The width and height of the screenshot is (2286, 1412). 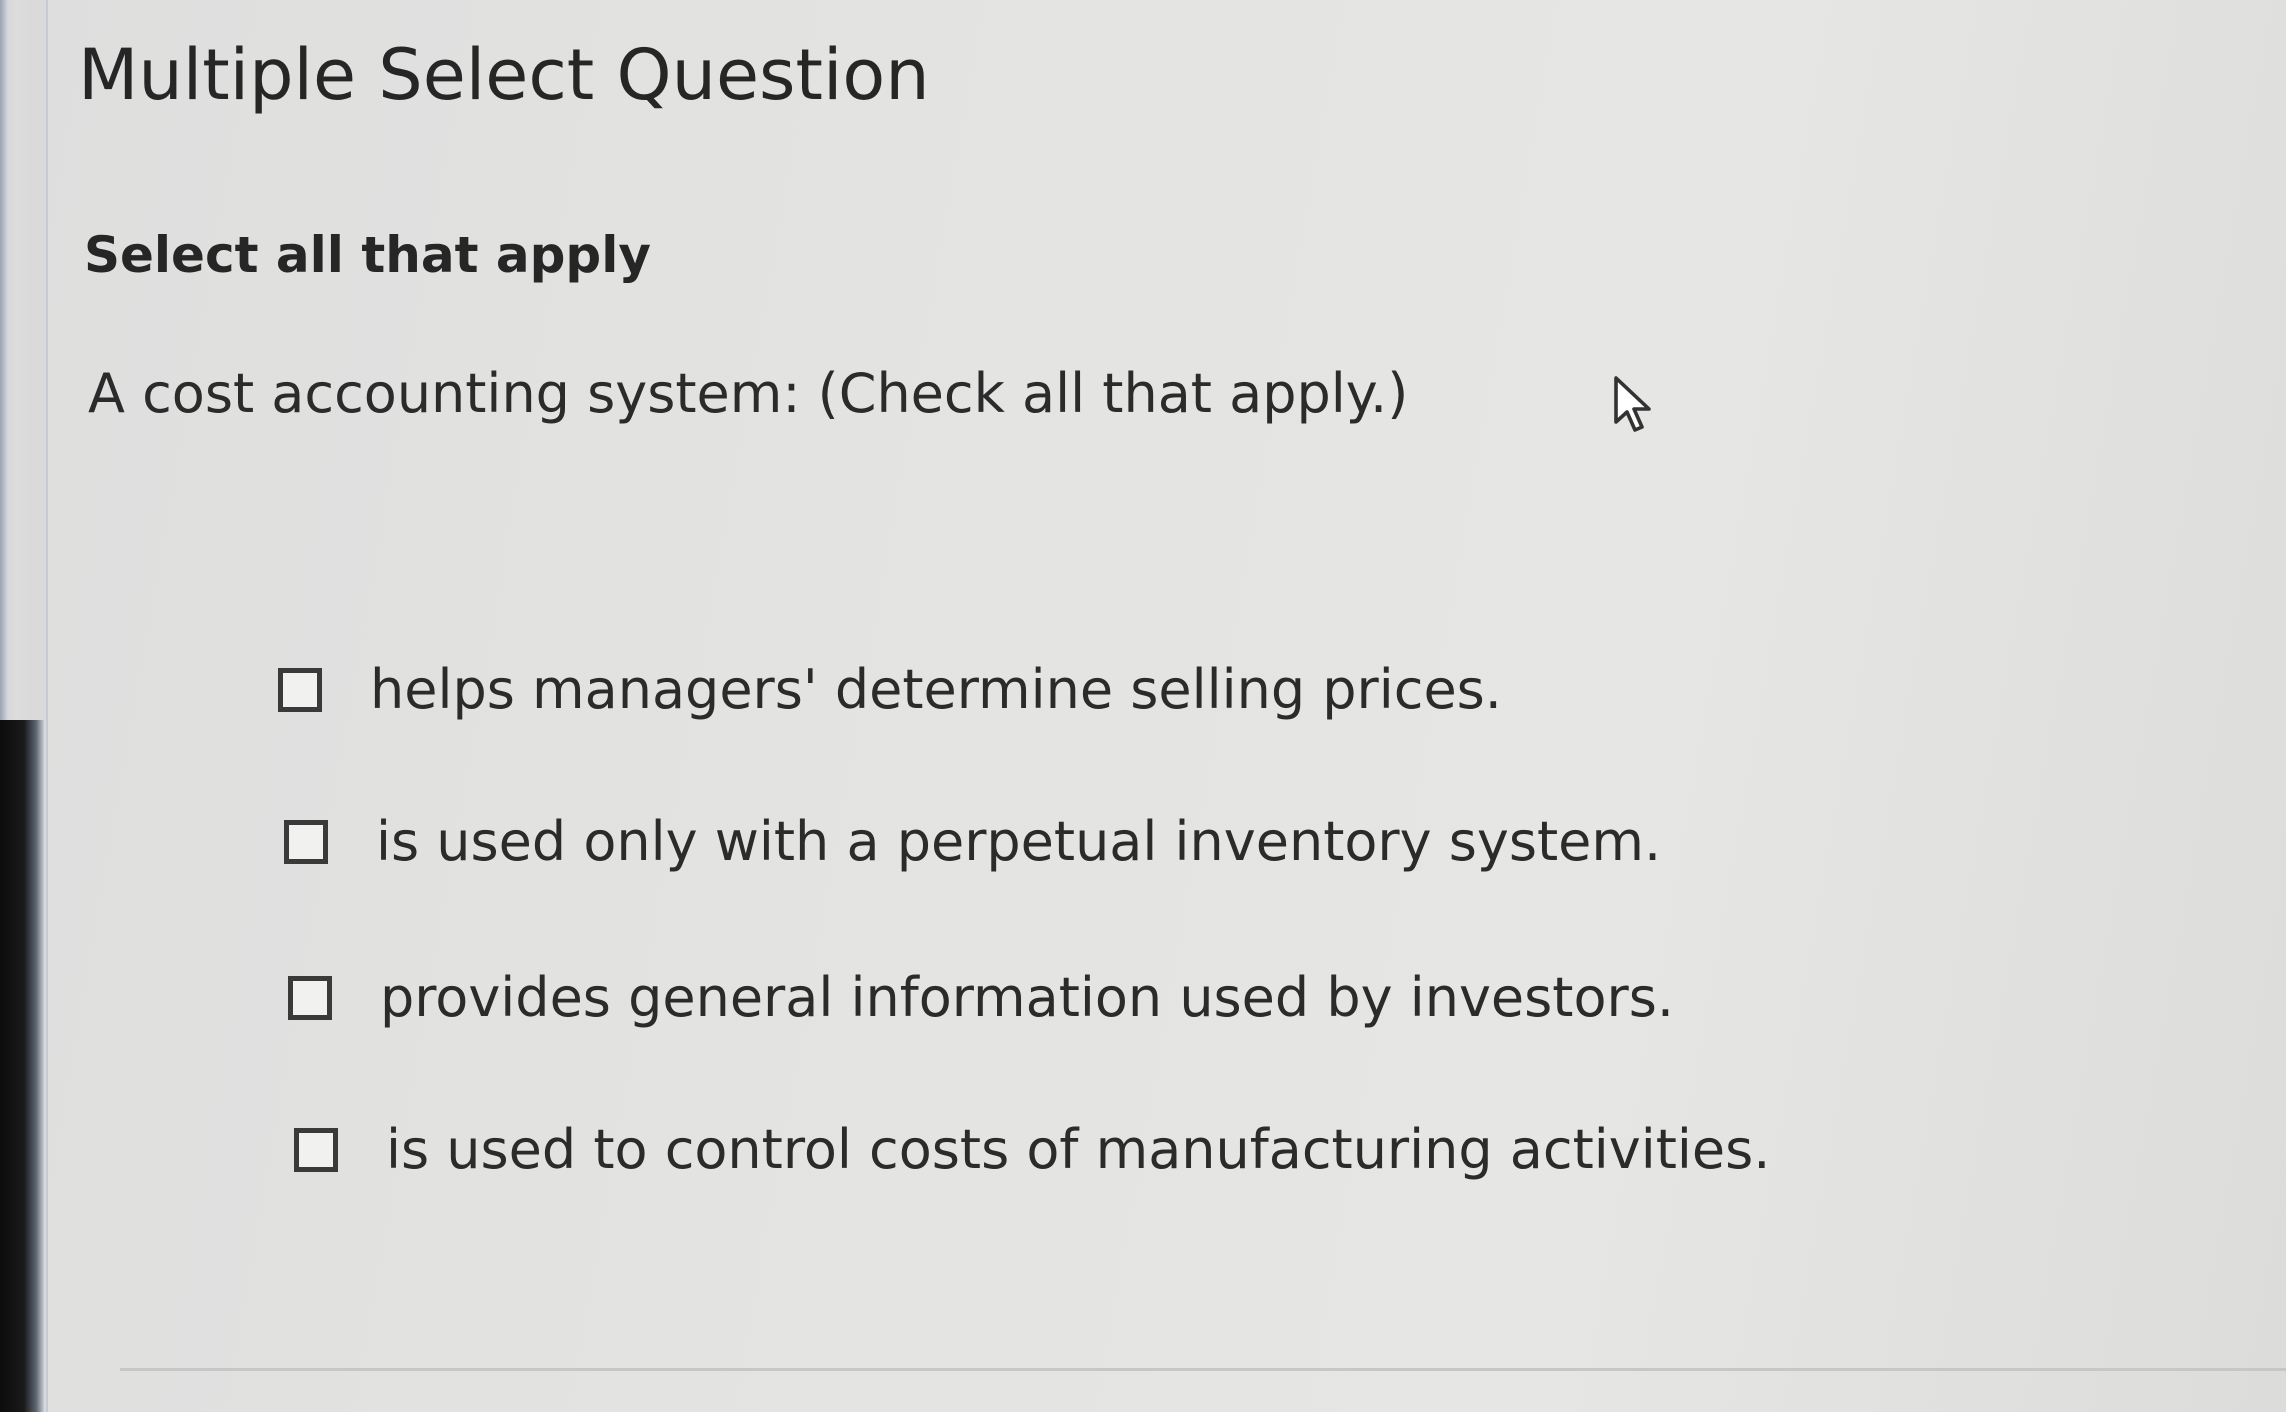 What do you see at coordinates (504, 75) in the screenshot?
I see `question-type-title: Multiple Select Question` at bounding box center [504, 75].